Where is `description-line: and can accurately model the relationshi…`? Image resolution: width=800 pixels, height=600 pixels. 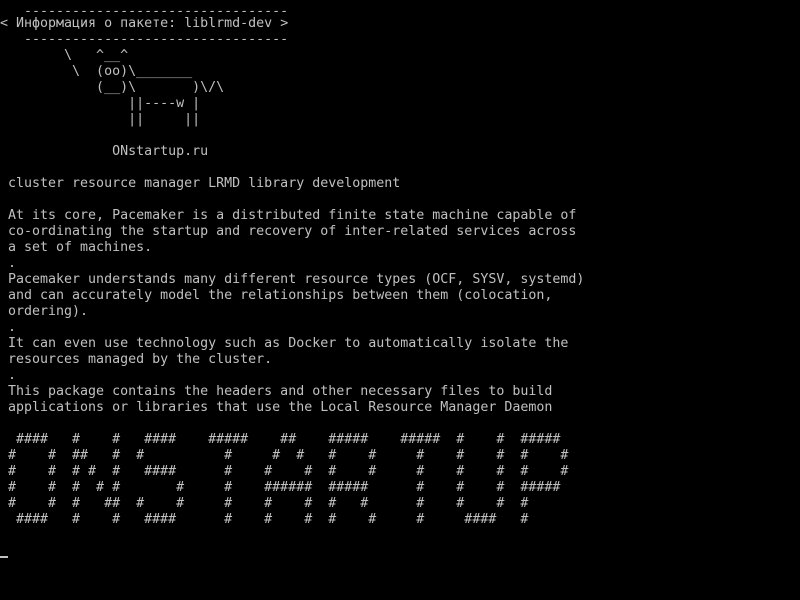
description-line: and can accurately model the relationshi… is located at coordinates (280, 295).